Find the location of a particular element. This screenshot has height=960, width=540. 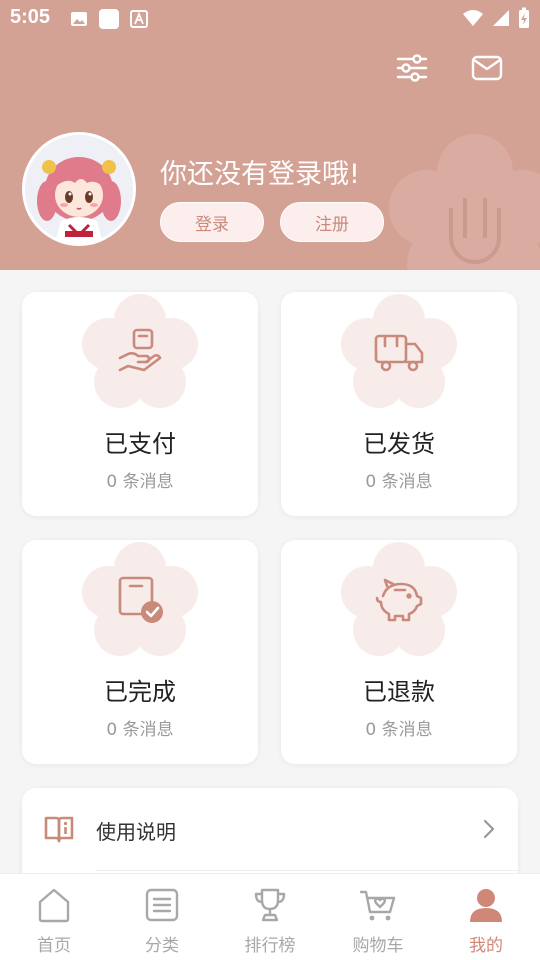

order-status-title: 已退款 is located at coordinates (399, 692).